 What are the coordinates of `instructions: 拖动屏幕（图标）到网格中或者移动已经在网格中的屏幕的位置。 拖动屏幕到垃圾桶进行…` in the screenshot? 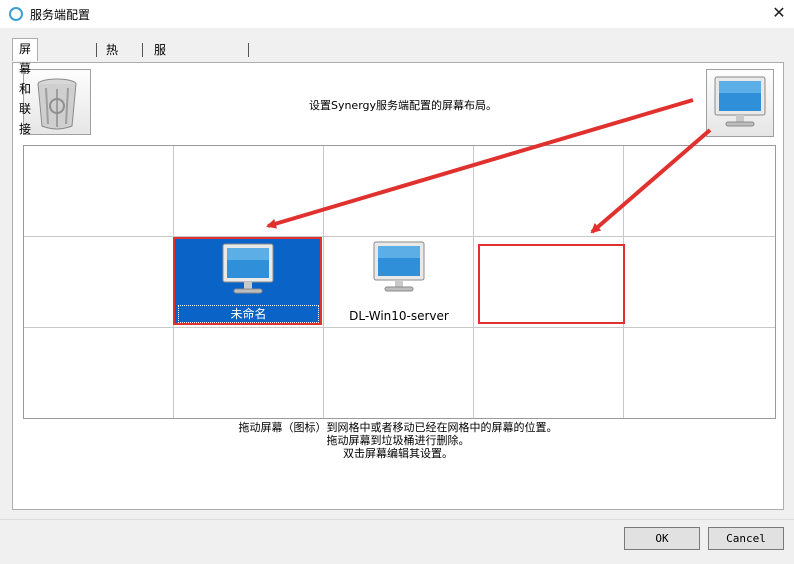 It's located at (398, 440).